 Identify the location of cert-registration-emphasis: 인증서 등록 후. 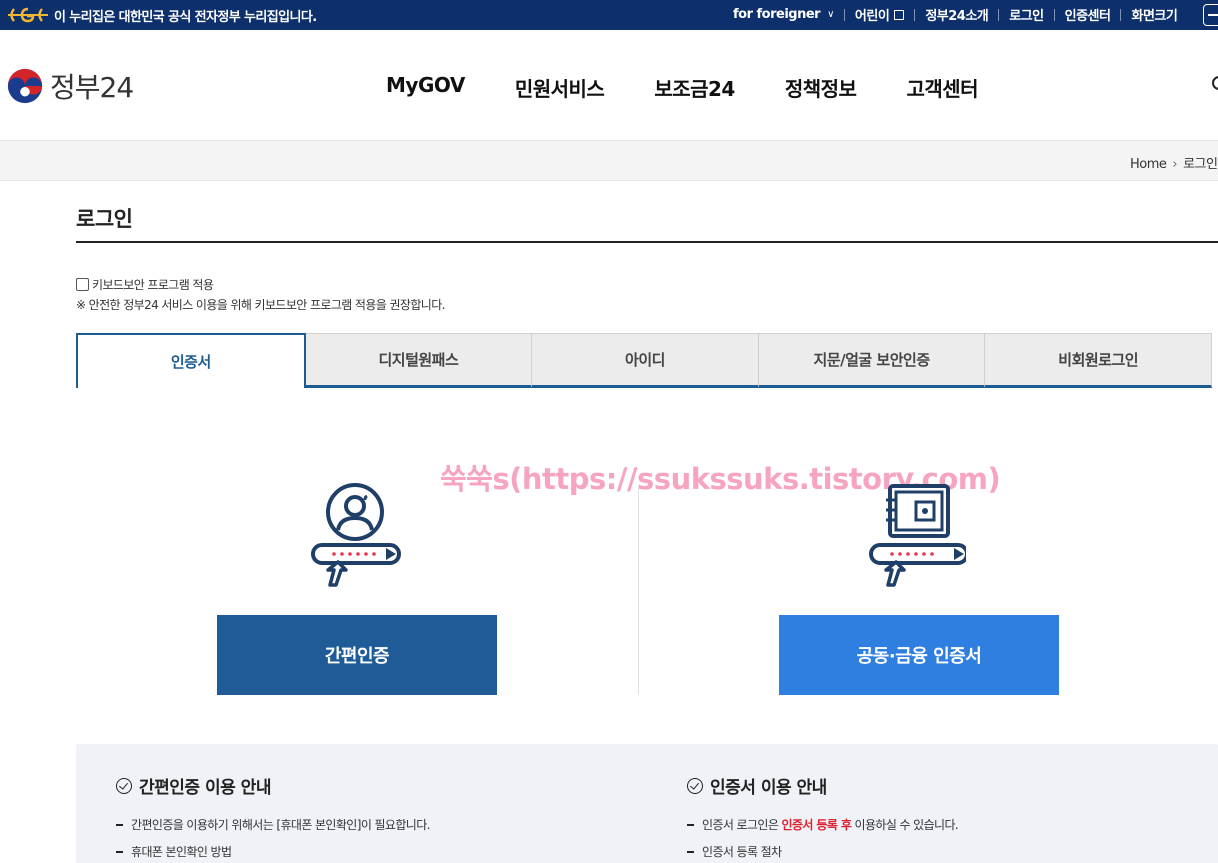
(816, 825).